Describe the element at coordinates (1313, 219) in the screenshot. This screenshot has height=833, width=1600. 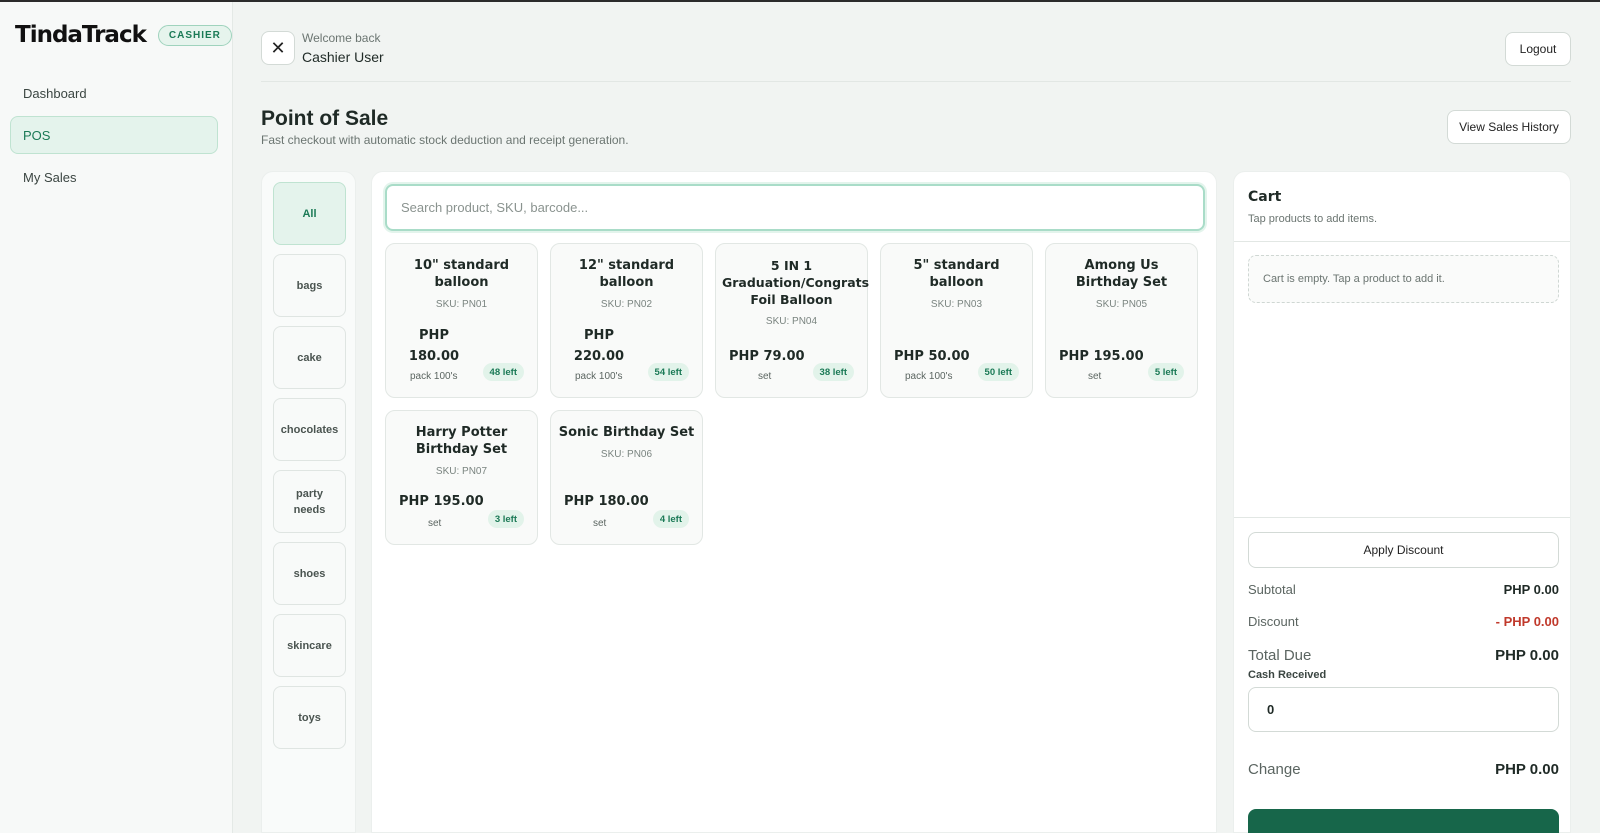
I see `cart-subtitle: Tap products to add items.` at that location.